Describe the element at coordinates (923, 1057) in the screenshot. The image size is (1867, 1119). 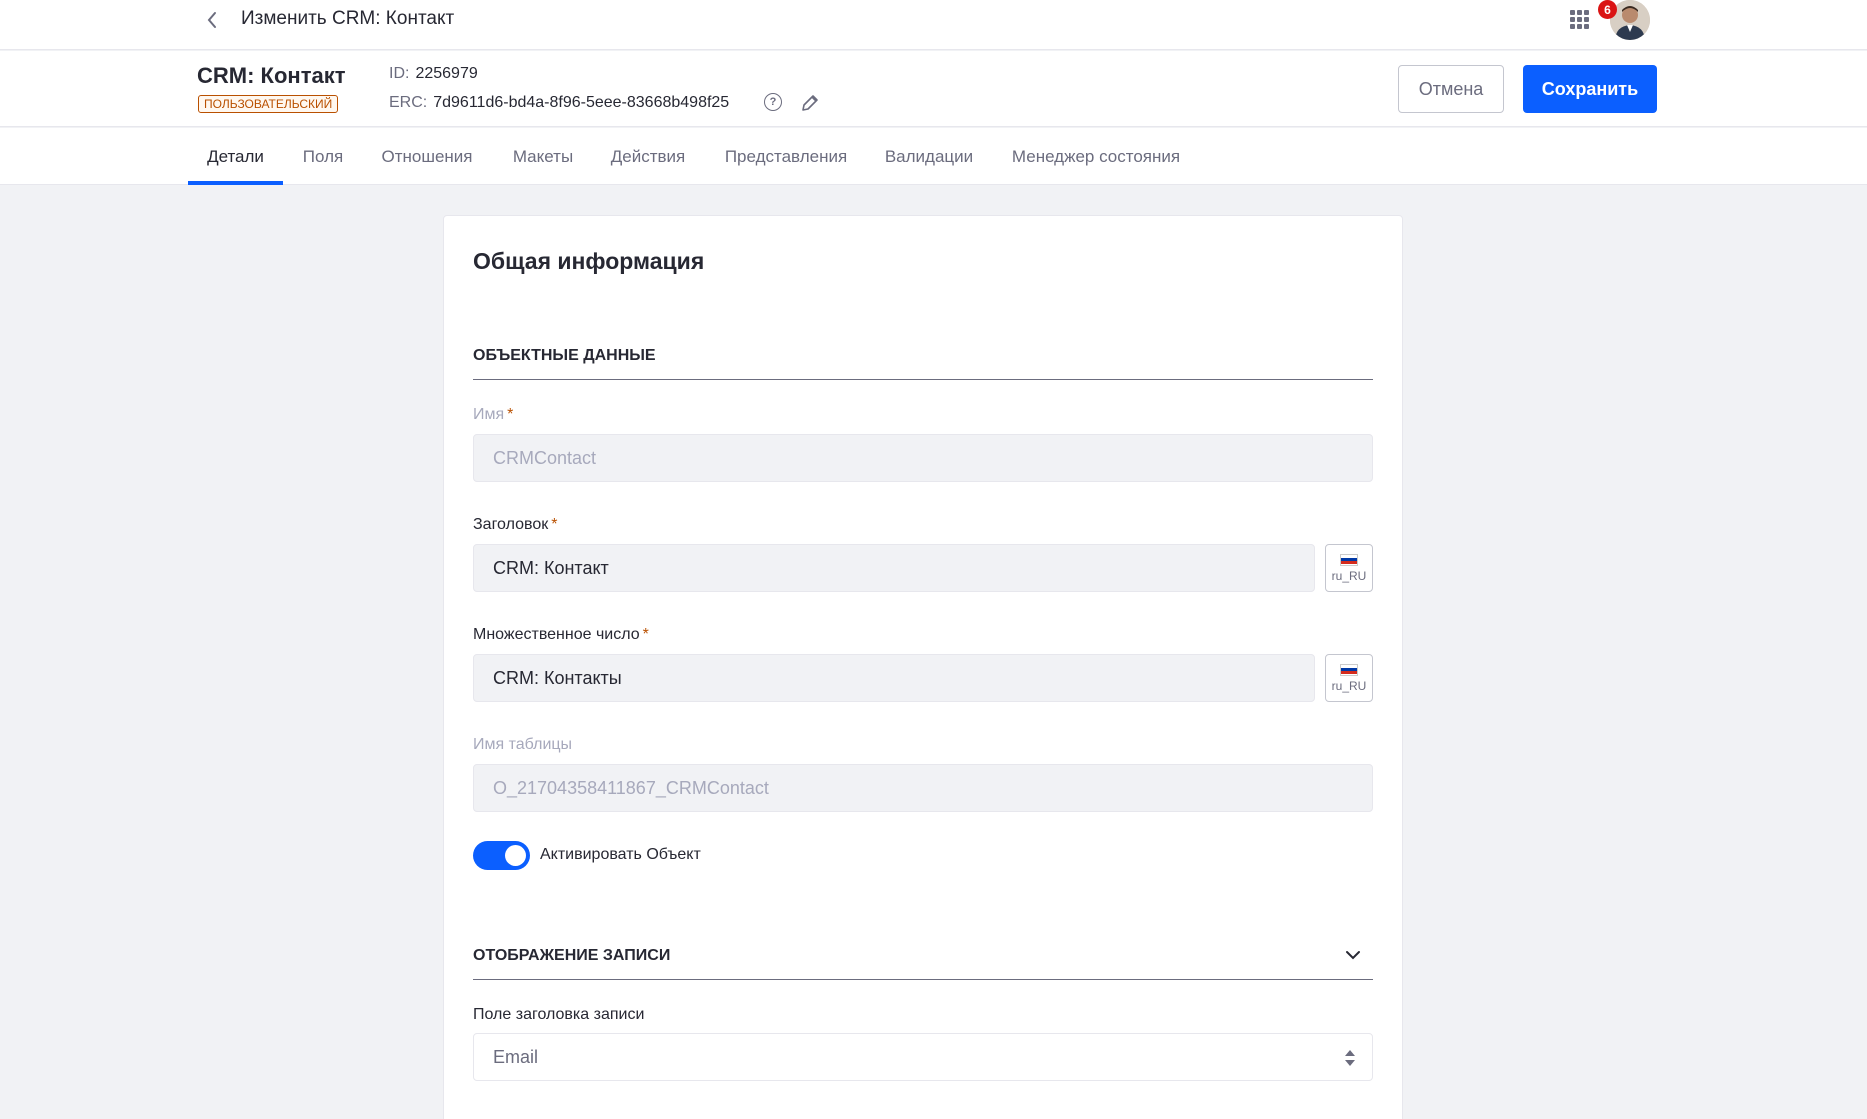
I see `entry-title-field-select: Email` at that location.